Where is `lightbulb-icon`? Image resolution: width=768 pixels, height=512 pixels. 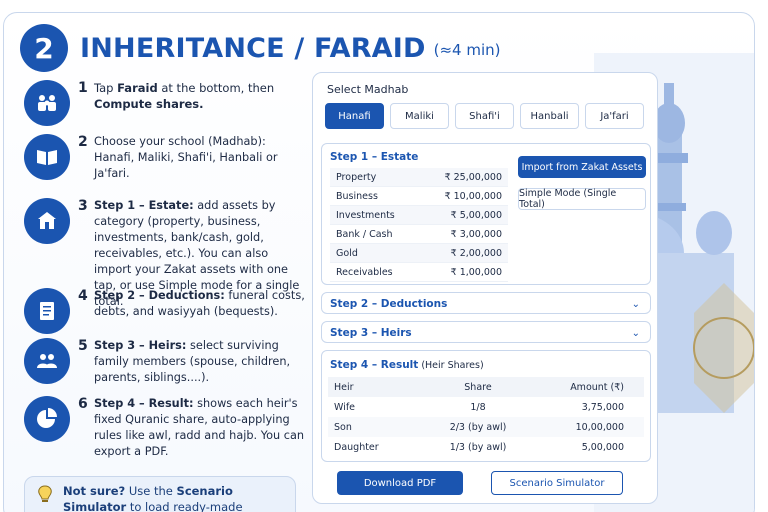 lightbulb-icon is located at coordinates (45, 493).